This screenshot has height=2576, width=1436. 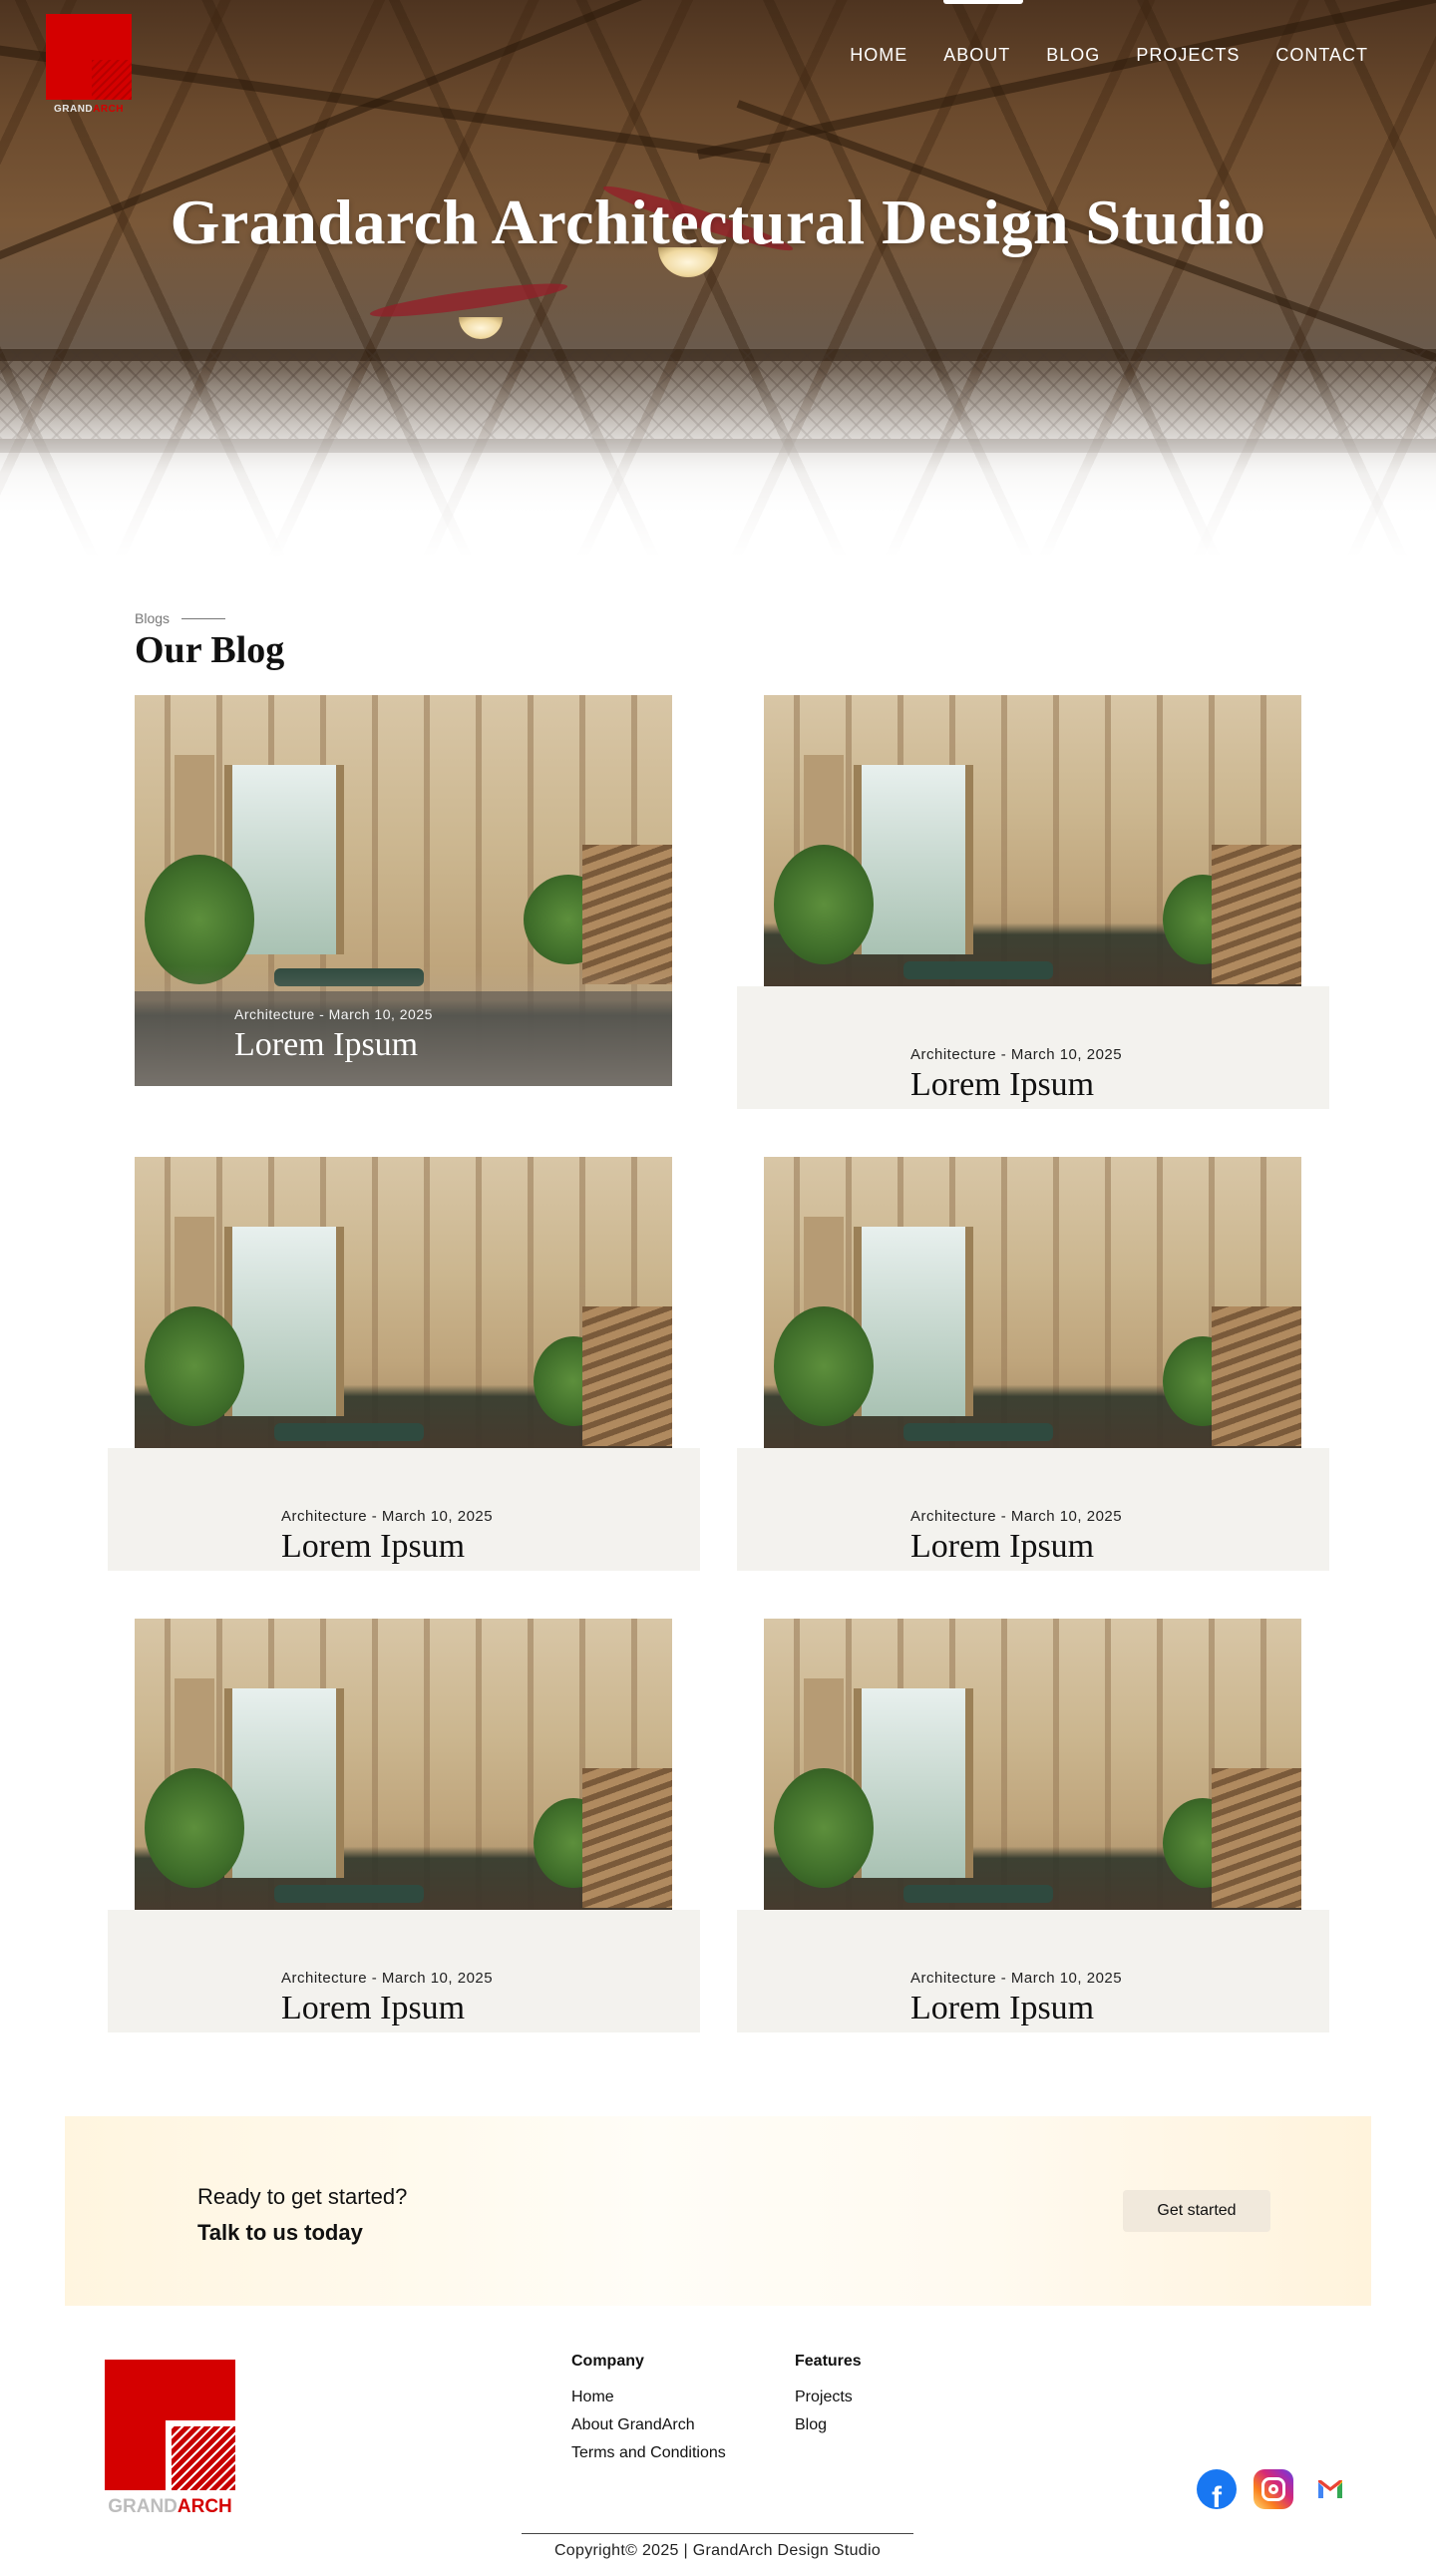 What do you see at coordinates (1217, 2489) in the screenshot?
I see `facebook-icon: f` at bounding box center [1217, 2489].